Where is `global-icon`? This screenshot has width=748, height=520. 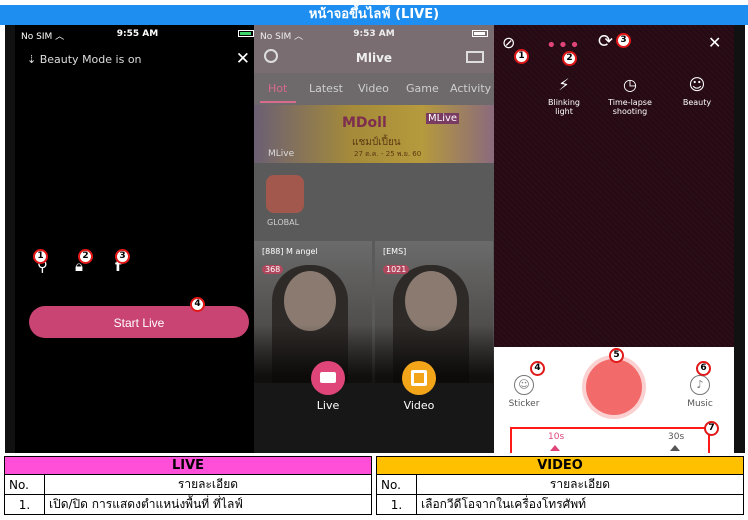
global-icon is located at coordinates (285, 194).